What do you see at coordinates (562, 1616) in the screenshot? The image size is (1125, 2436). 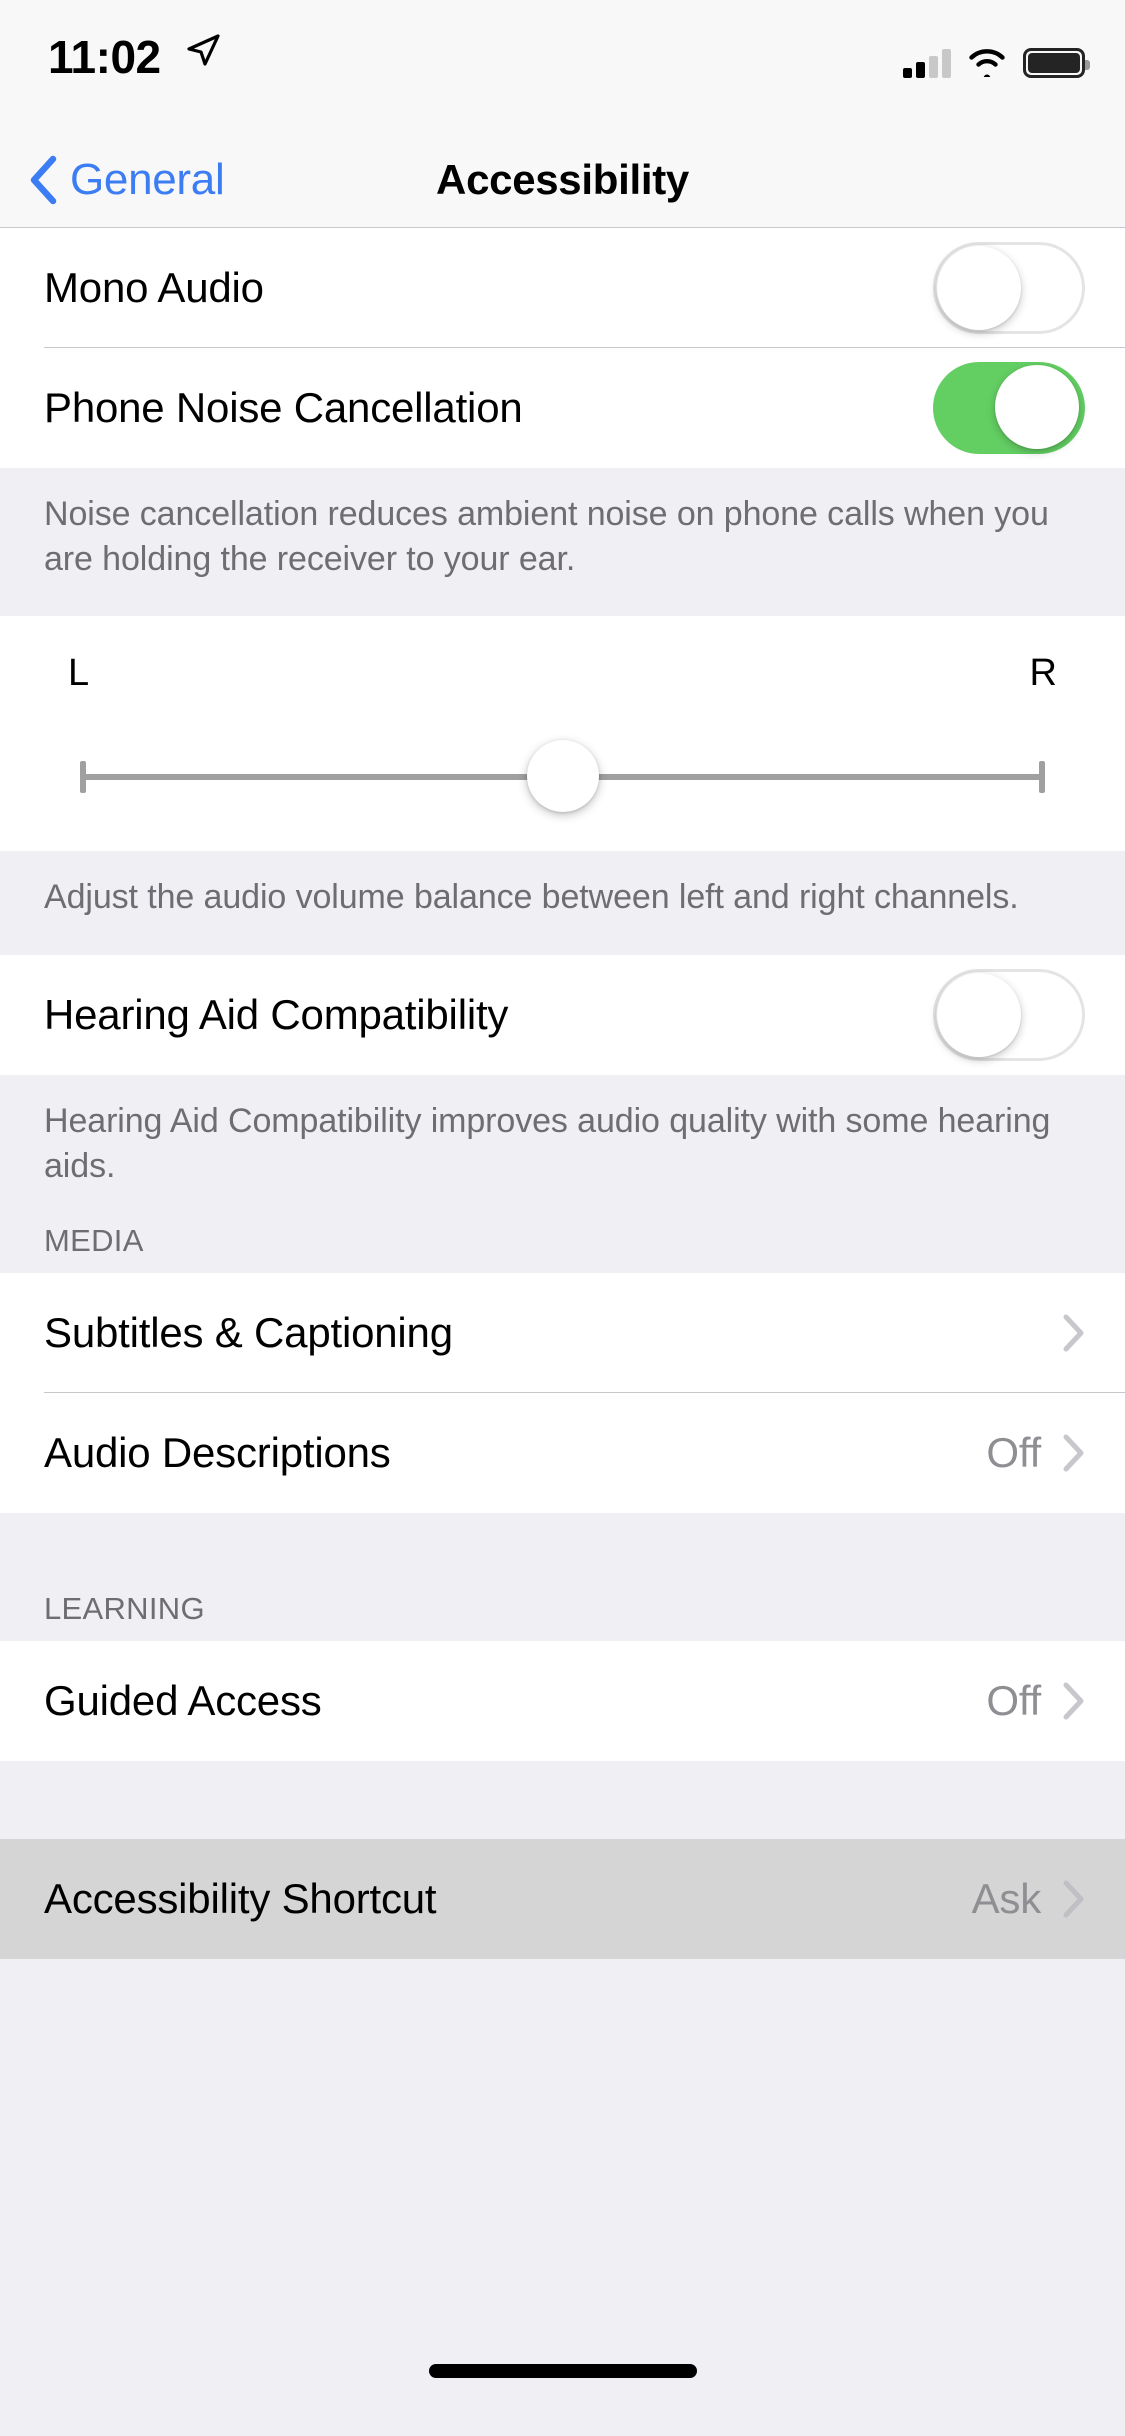 I see `section-header-learning: LEARNING` at bounding box center [562, 1616].